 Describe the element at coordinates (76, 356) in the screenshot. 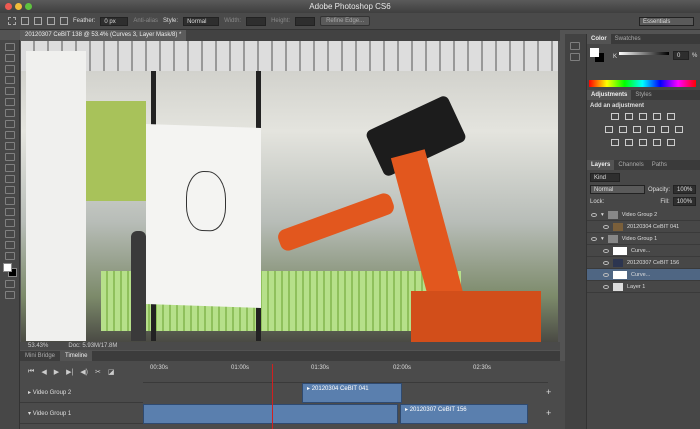

I see `tab-timeline: Timeline` at that location.